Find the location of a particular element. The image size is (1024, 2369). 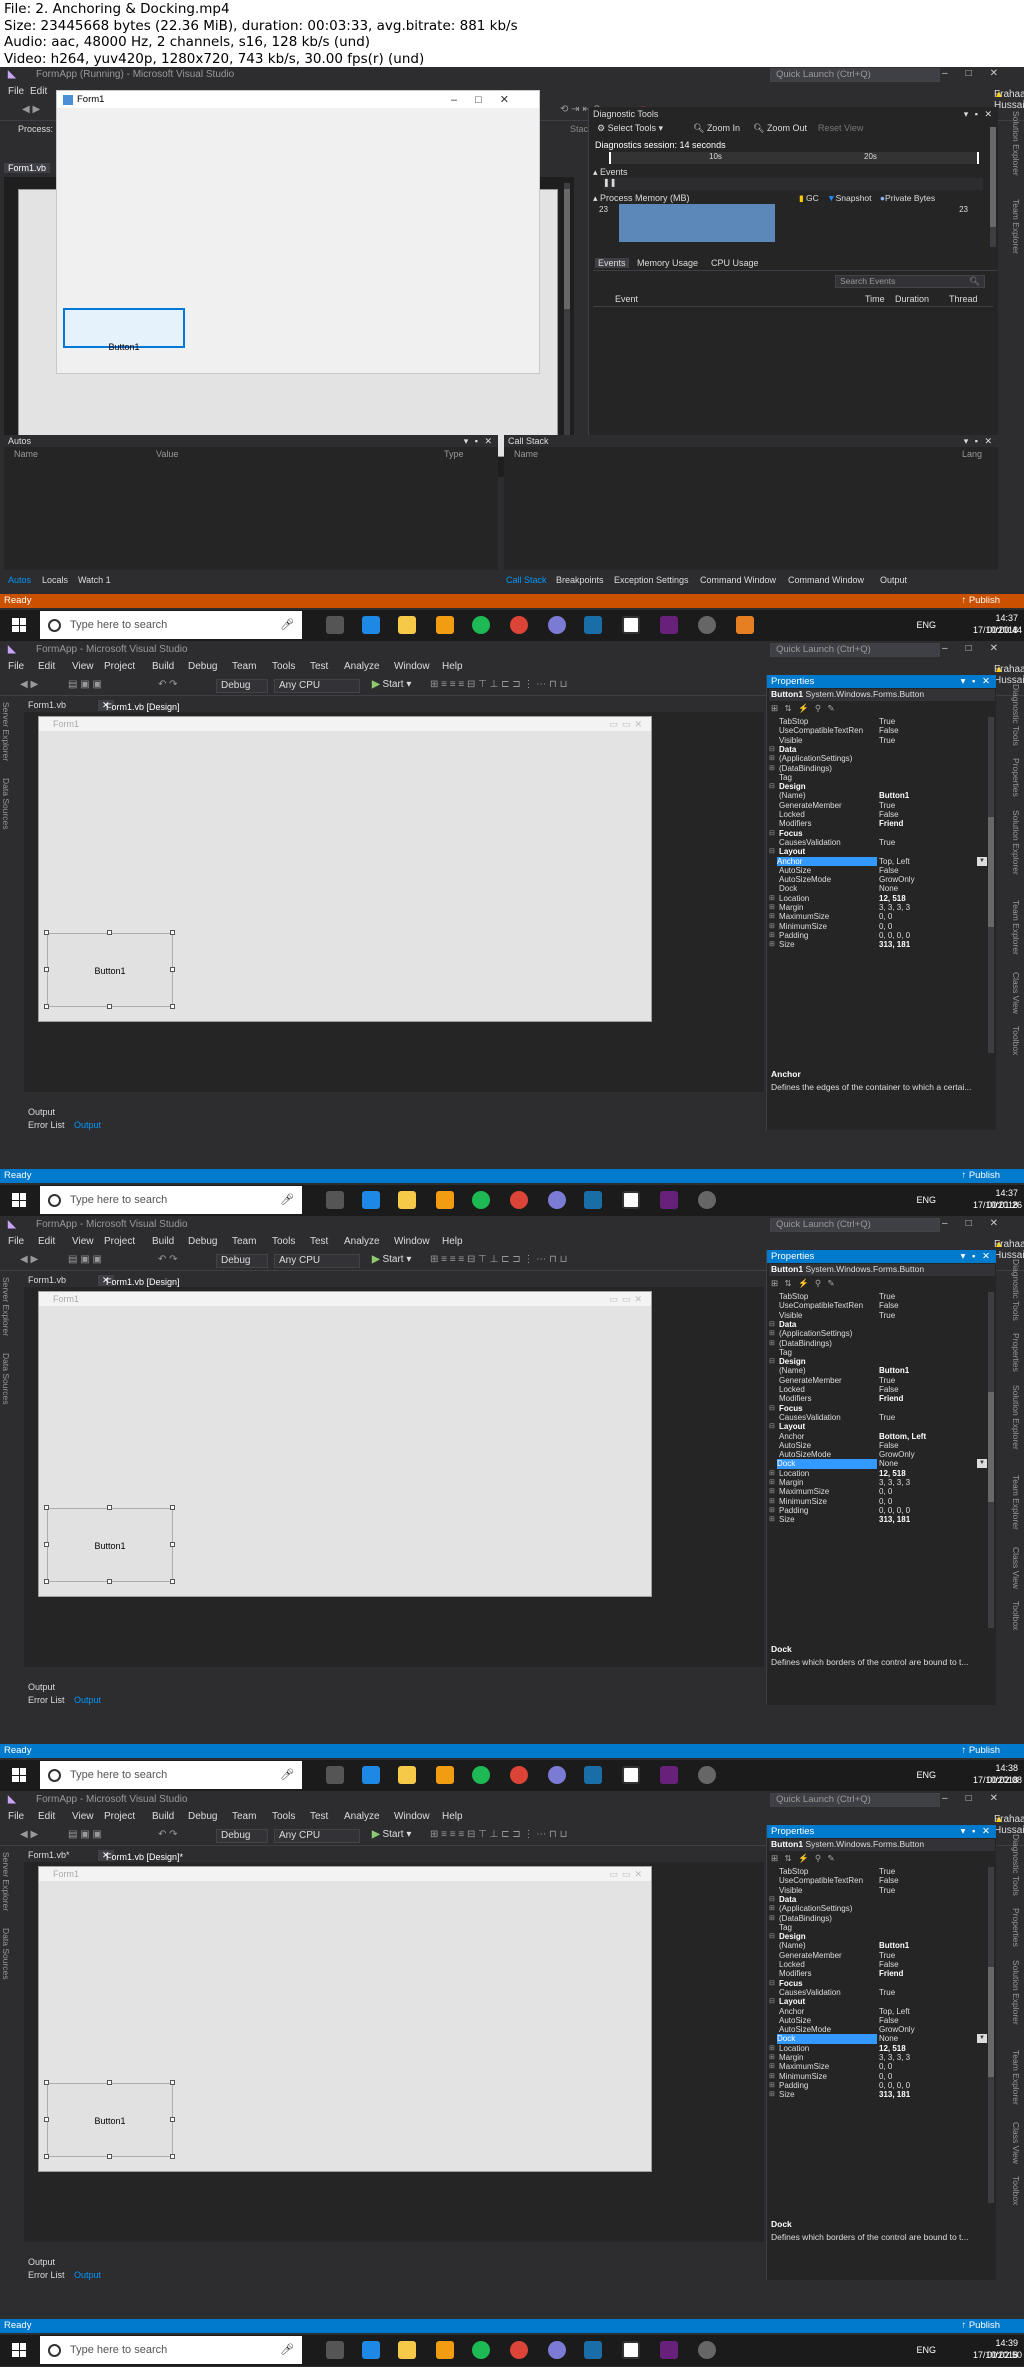

diag-panel-controls: ▾ ▪ ✕ is located at coordinates (979, 114).